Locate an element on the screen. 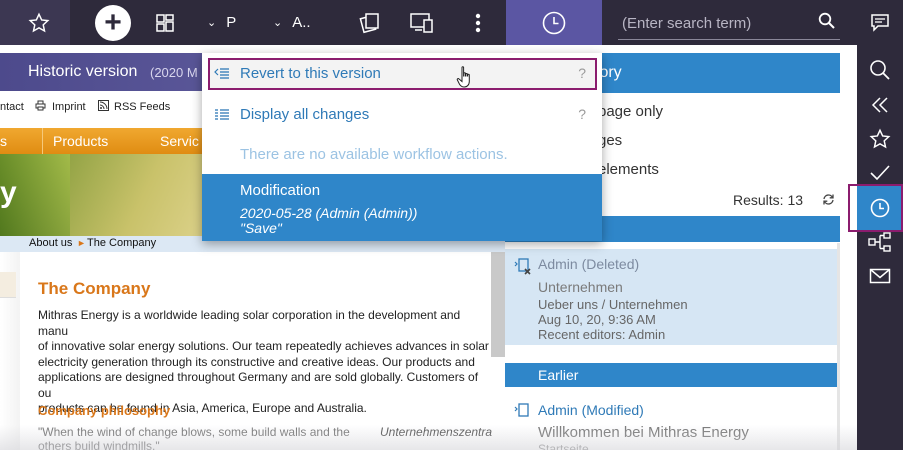 Image resolution: width=903 pixels, height=450 pixels. history-item-date: Aug 10, 20, 9:36 AM is located at coordinates (597, 319).